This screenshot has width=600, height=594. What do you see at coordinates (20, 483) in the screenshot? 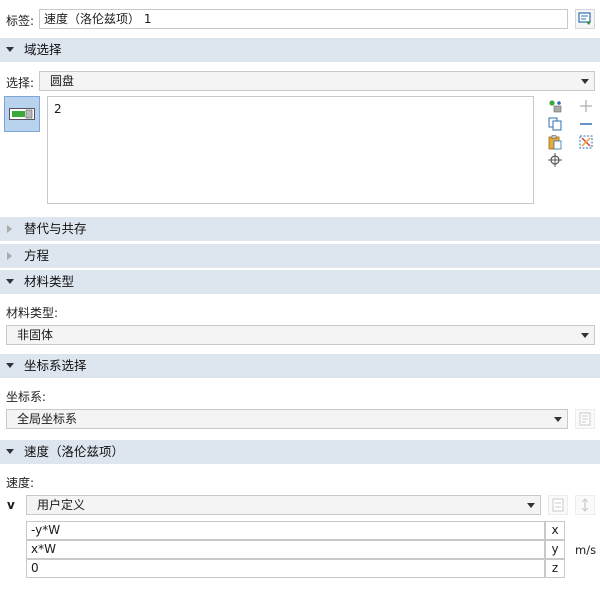
I see `velocity-label: 速度:` at bounding box center [20, 483].